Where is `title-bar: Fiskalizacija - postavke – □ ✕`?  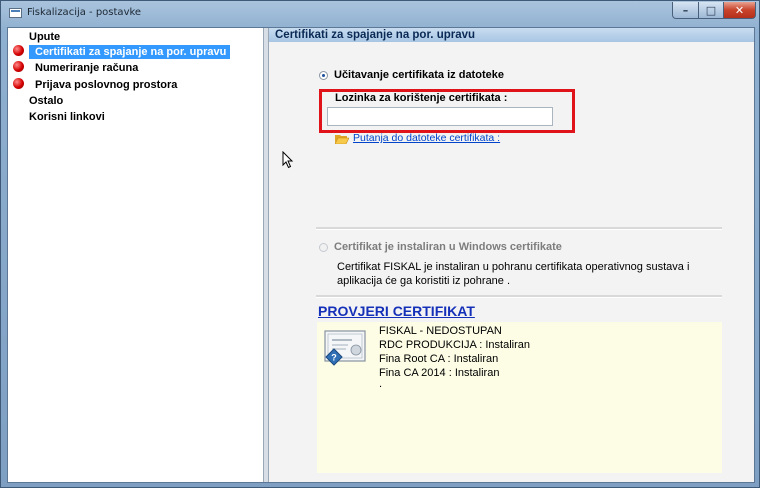 title-bar: Fiskalizacija - postavke – □ ✕ is located at coordinates (380, 14).